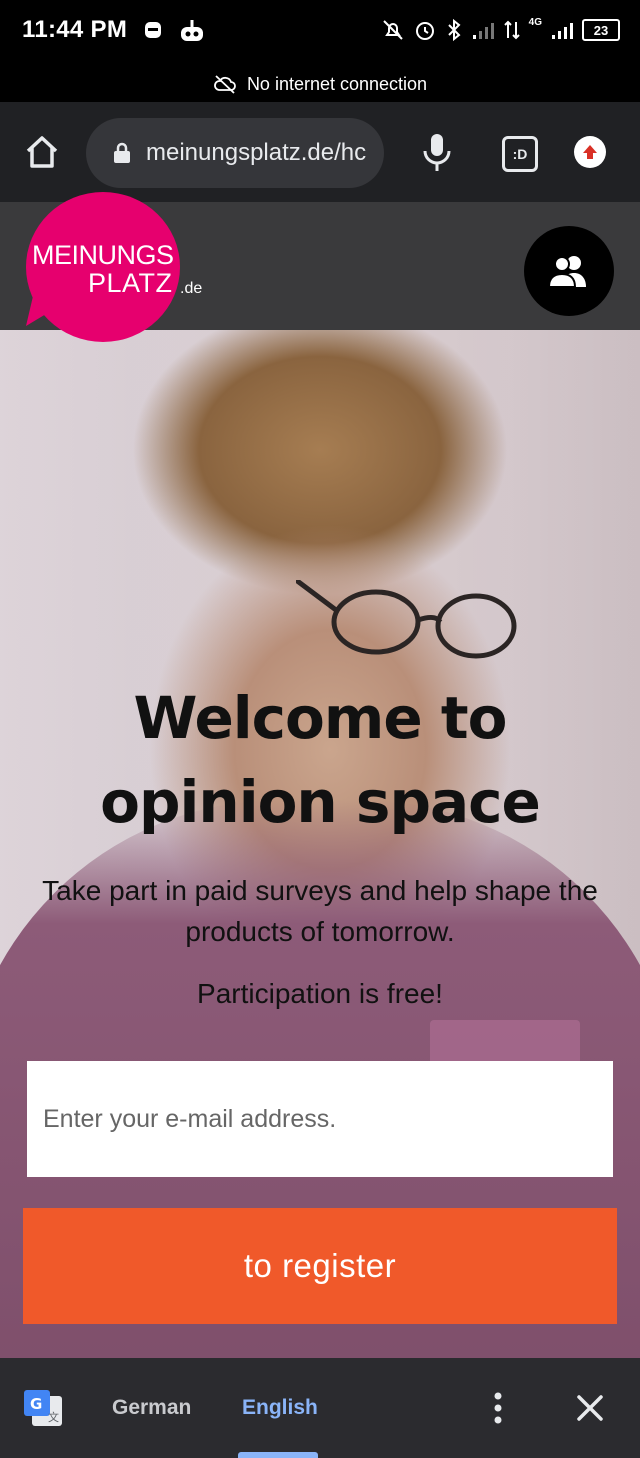 The width and height of the screenshot is (640, 1458). I want to click on logo-text-line2: PLATZ, so click(130, 283).